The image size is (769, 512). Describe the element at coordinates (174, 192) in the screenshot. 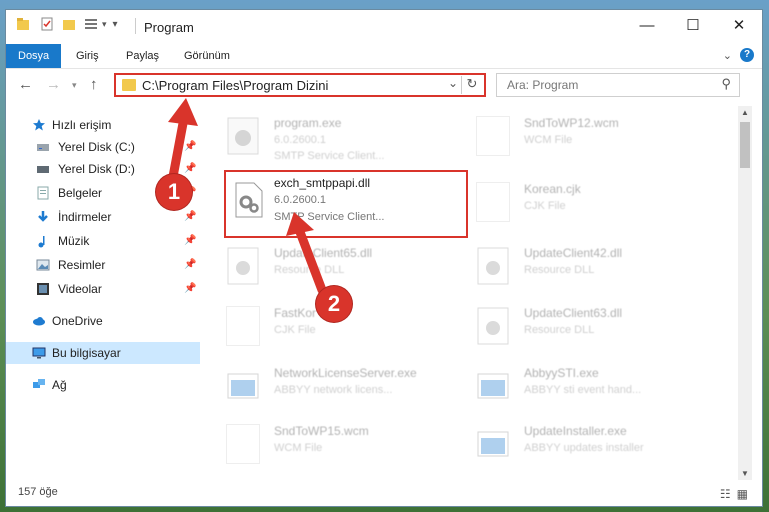

I see `step-badge-1: 1` at that location.